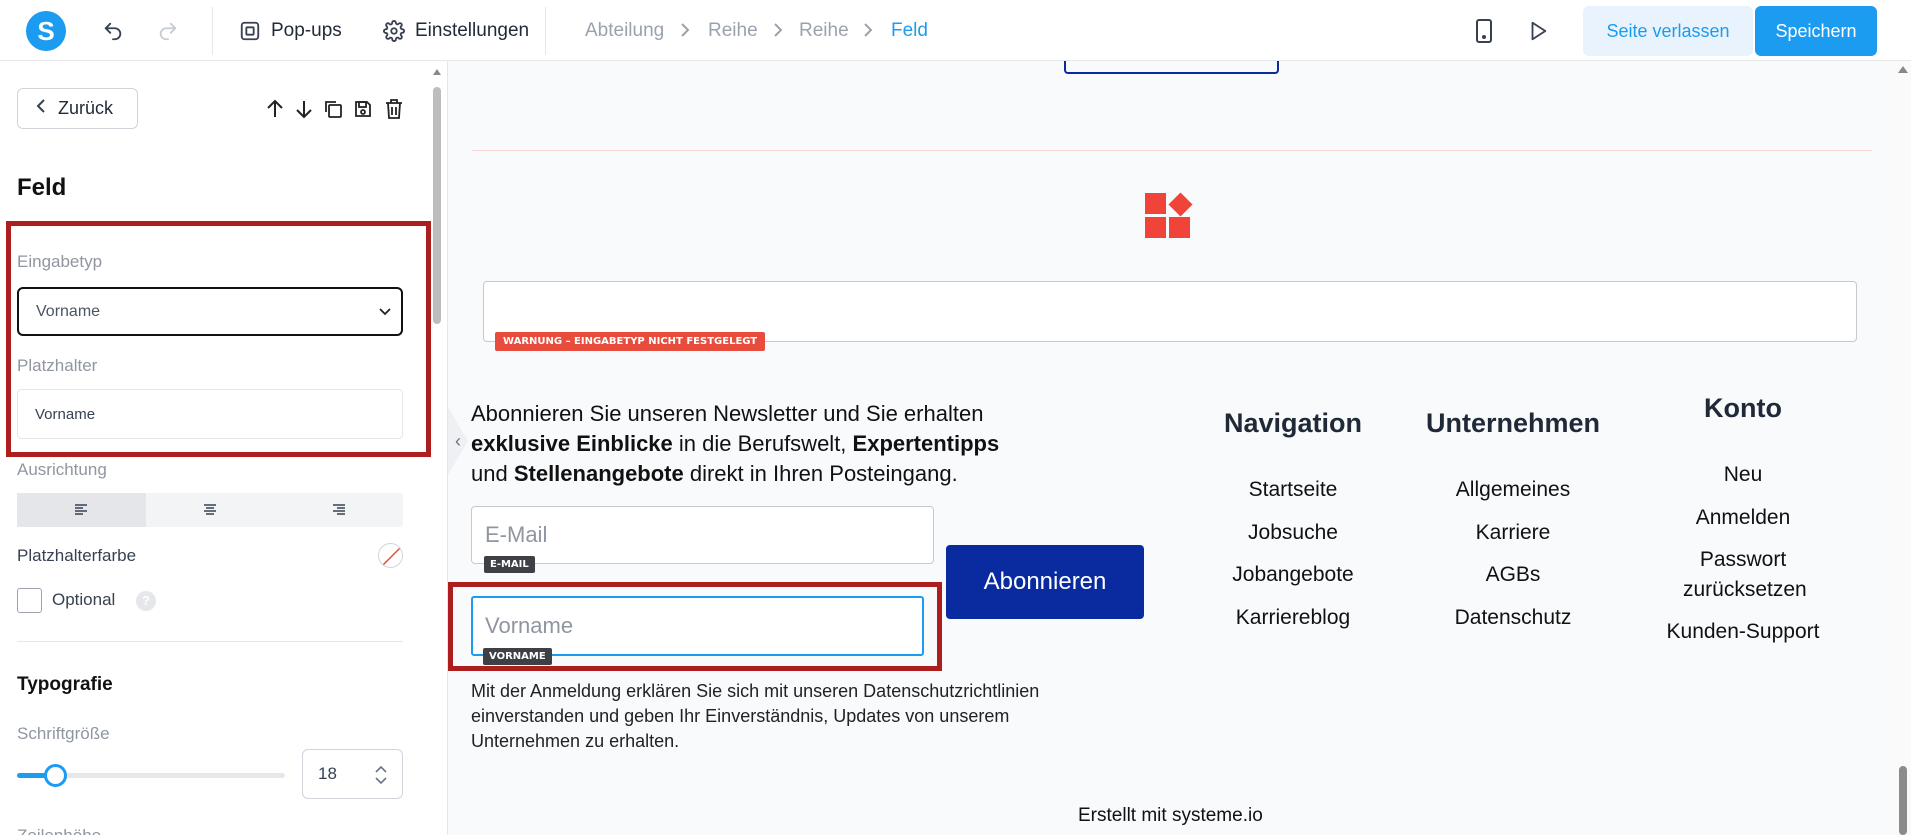 This screenshot has height=835, width=1911. Describe the element at coordinates (1743, 518) in the screenshot. I see `footer-link: Anmelden` at that location.